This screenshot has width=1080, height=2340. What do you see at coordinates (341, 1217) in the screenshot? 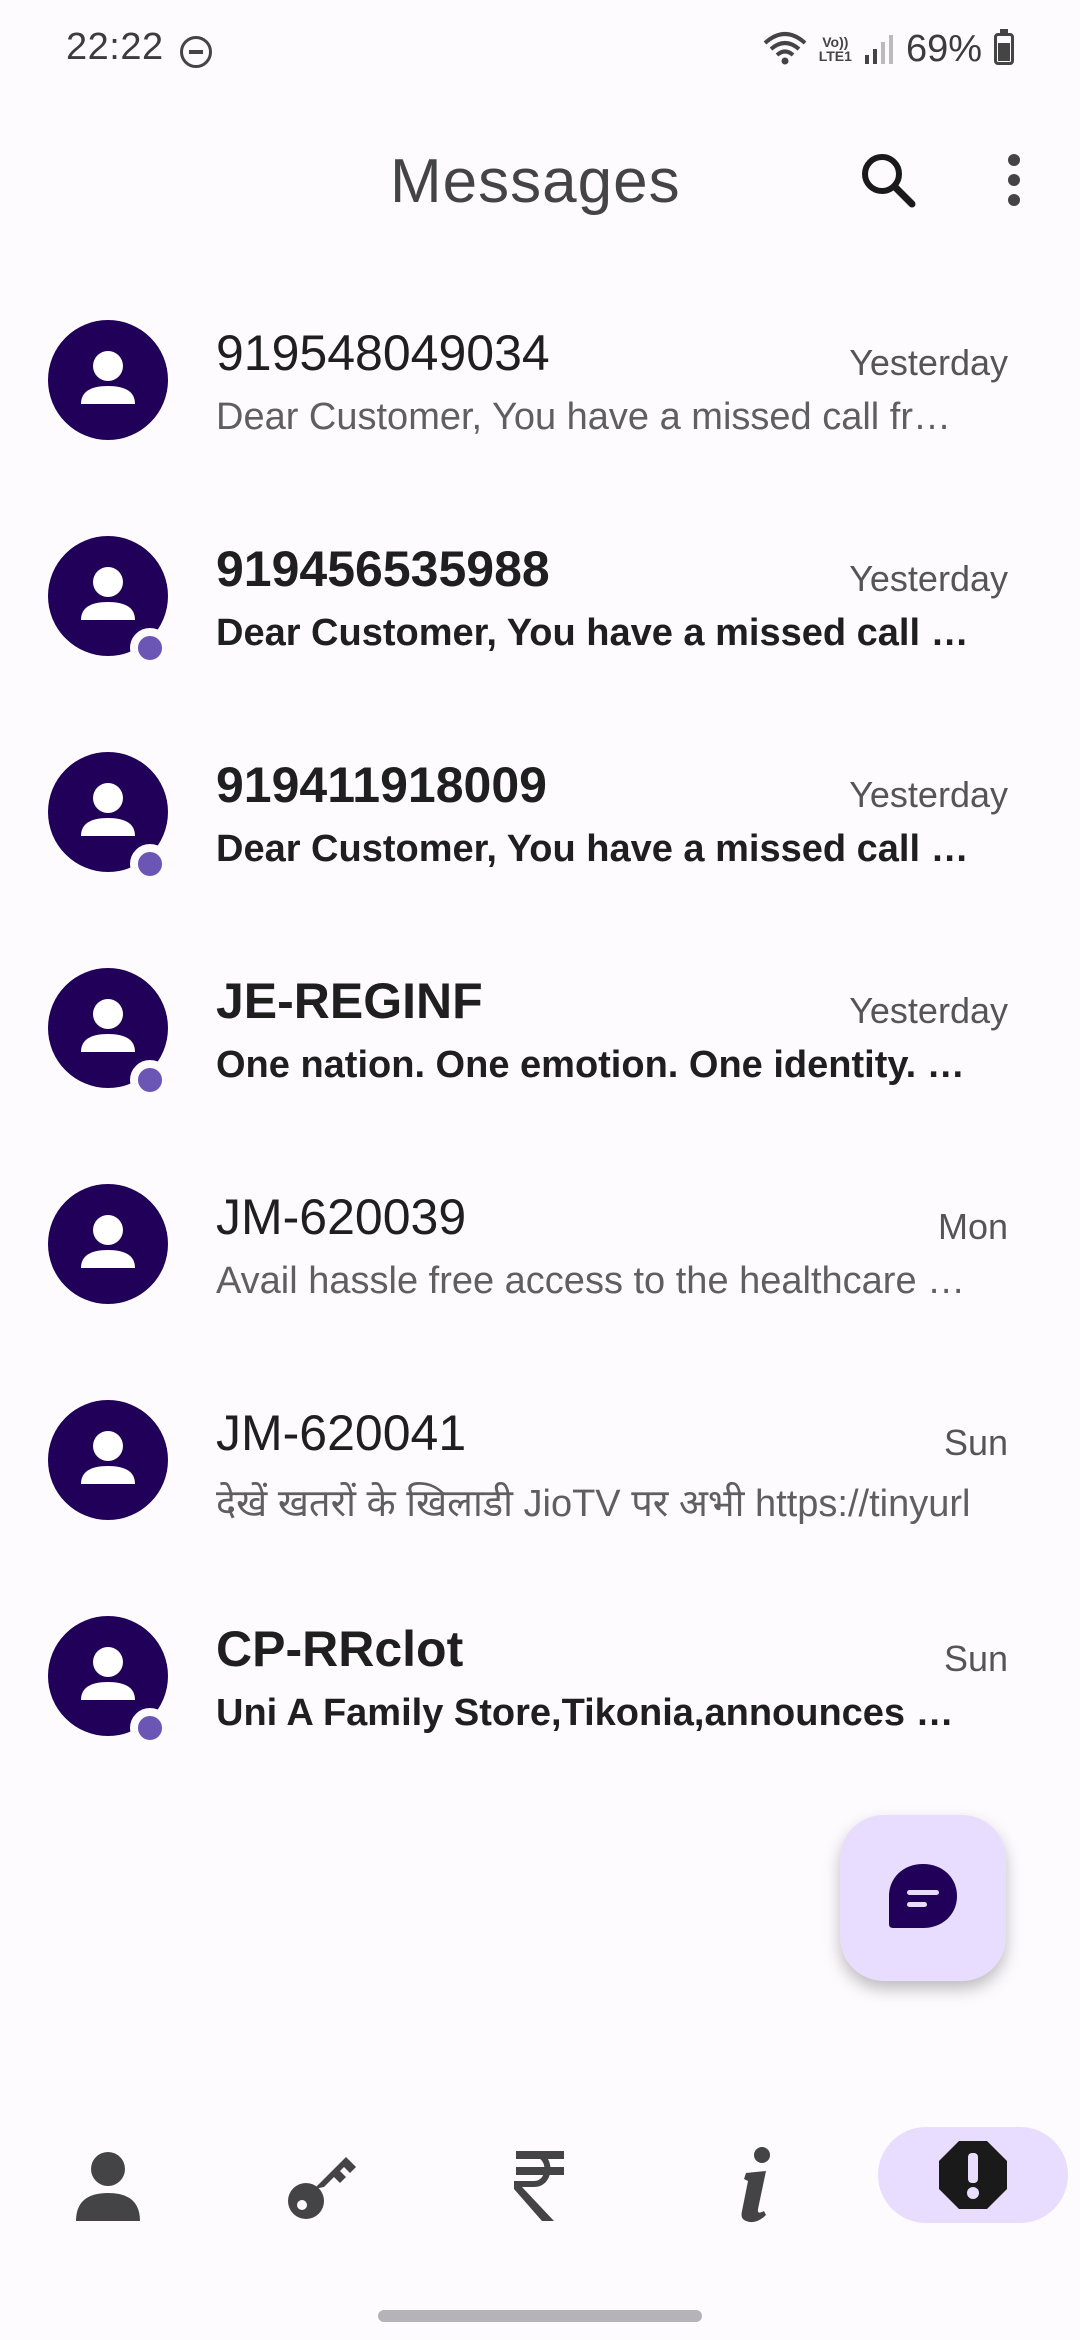
I see `sender-name: JM-620039` at bounding box center [341, 1217].